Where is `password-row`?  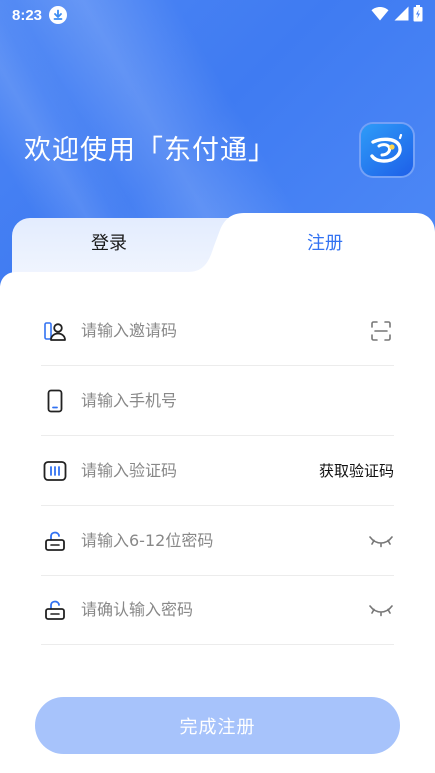 password-row is located at coordinates (217, 541).